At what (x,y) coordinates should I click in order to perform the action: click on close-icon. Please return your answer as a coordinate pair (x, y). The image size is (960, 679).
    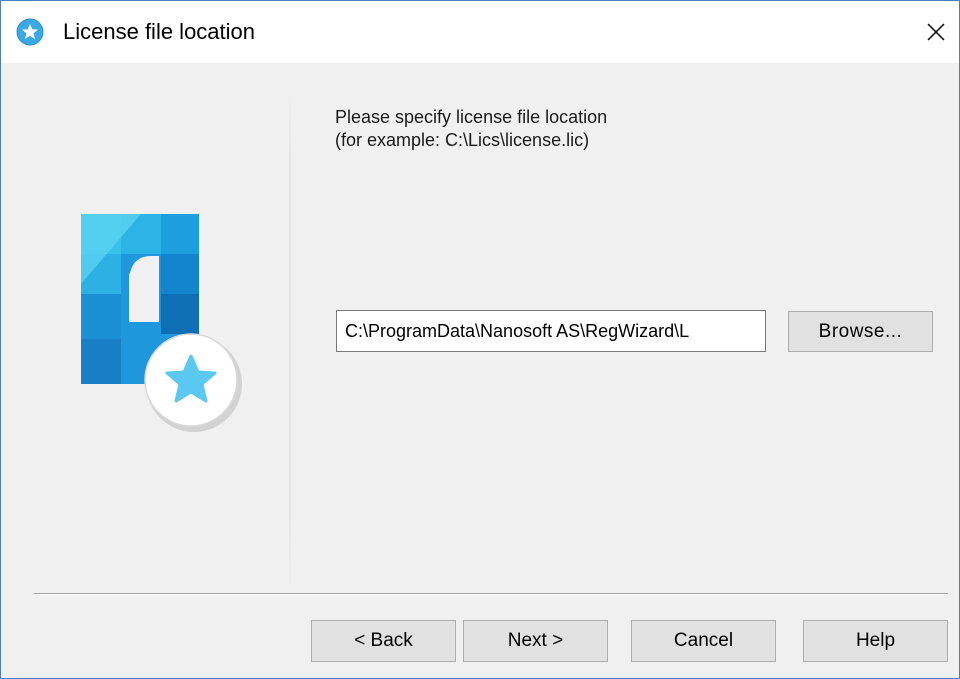
    Looking at the image, I should click on (936, 32).